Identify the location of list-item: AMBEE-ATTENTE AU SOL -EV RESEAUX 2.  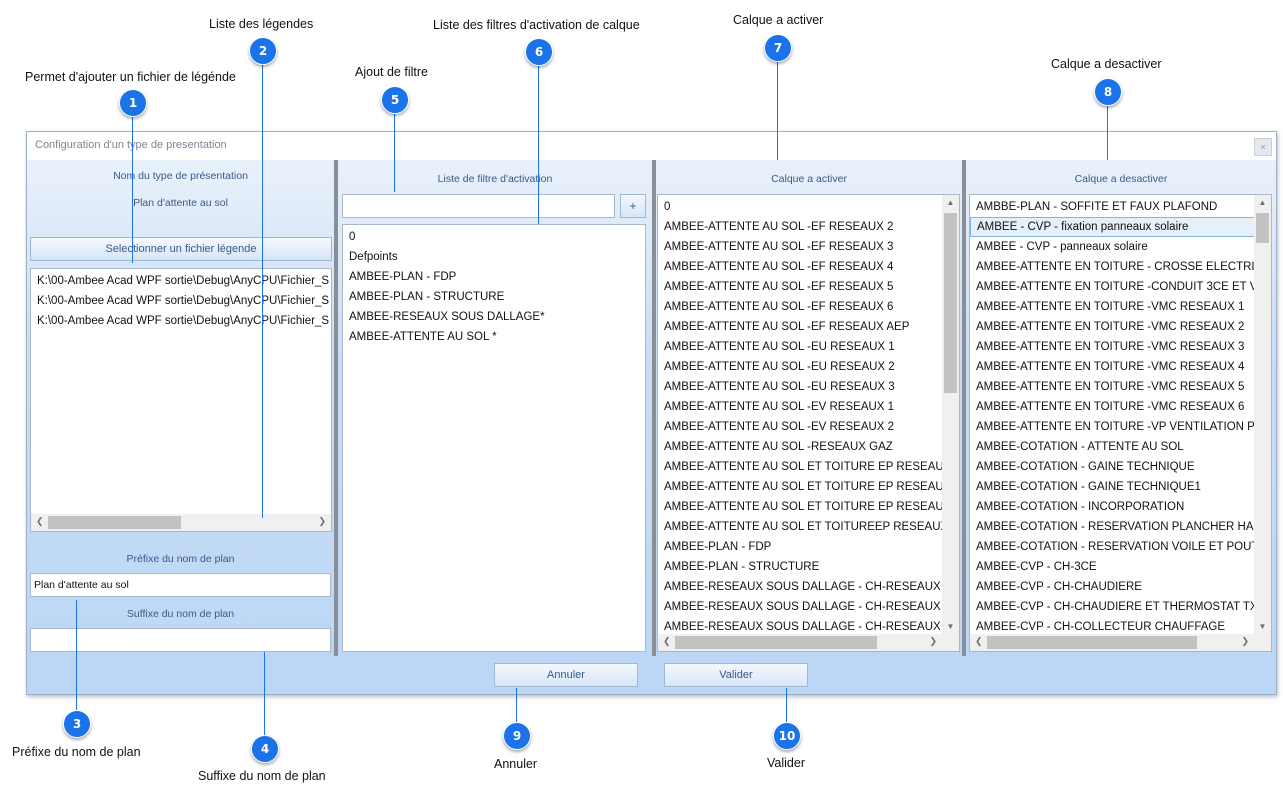
(808, 427).